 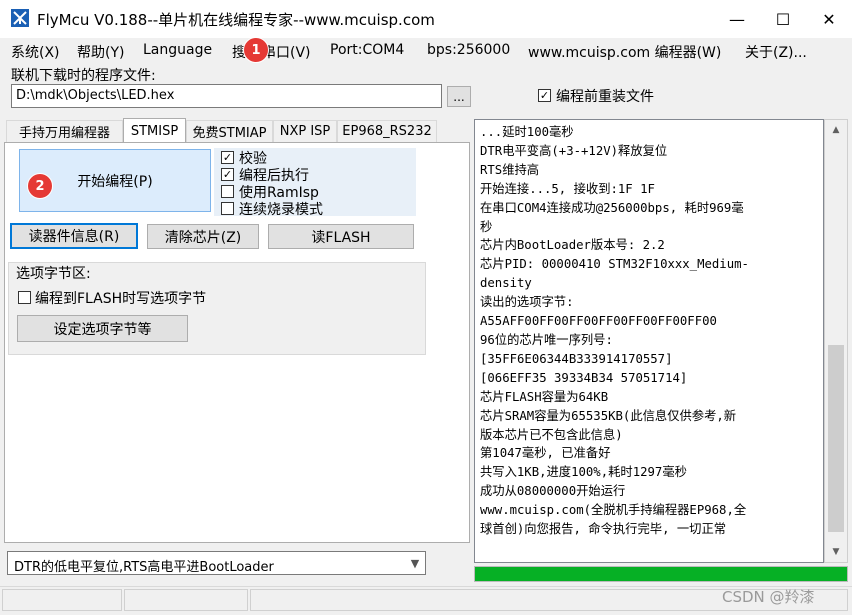 I want to click on scroll-down-icon: ▼, so click(x=836, y=552).